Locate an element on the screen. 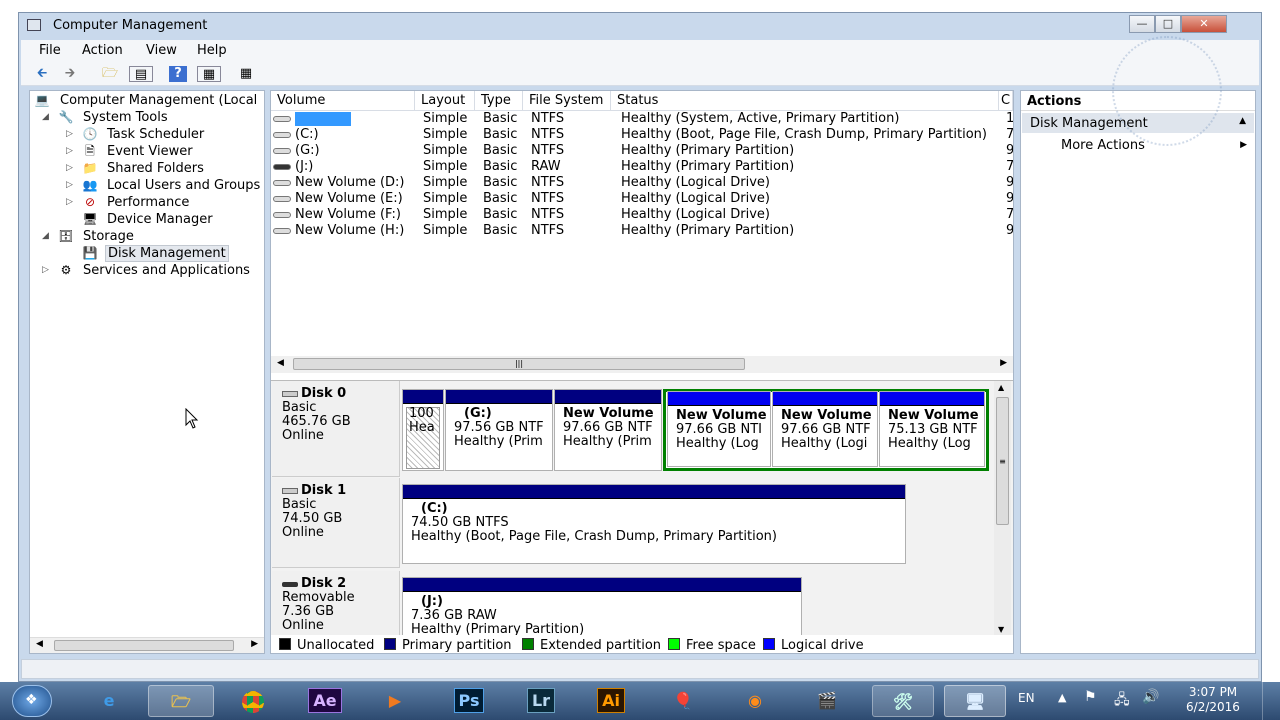  menu-view: View is located at coordinates (161, 50).